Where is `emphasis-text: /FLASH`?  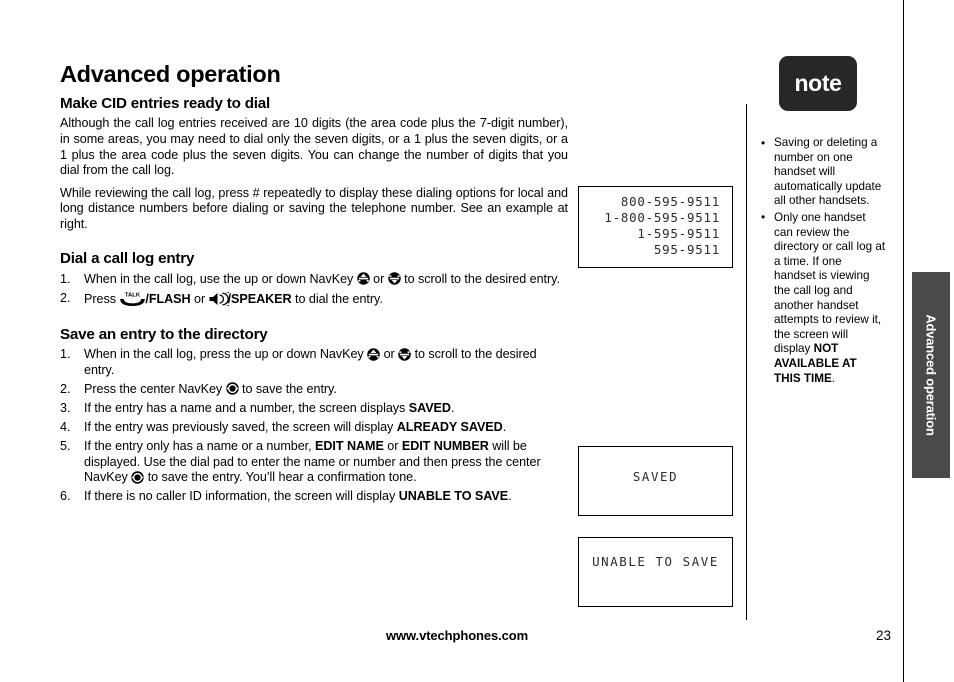
emphasis-text: /FLASH is located at coordinates (168, 299).